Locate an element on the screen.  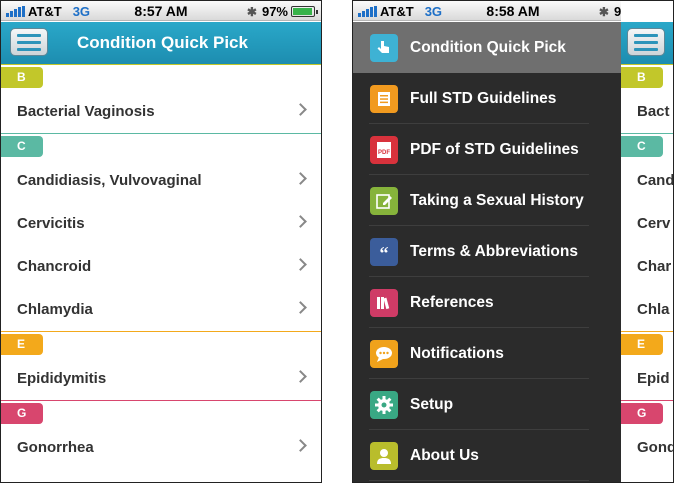
menu-item-label: Condition Quick Pick is located at coordinates (488, 47).